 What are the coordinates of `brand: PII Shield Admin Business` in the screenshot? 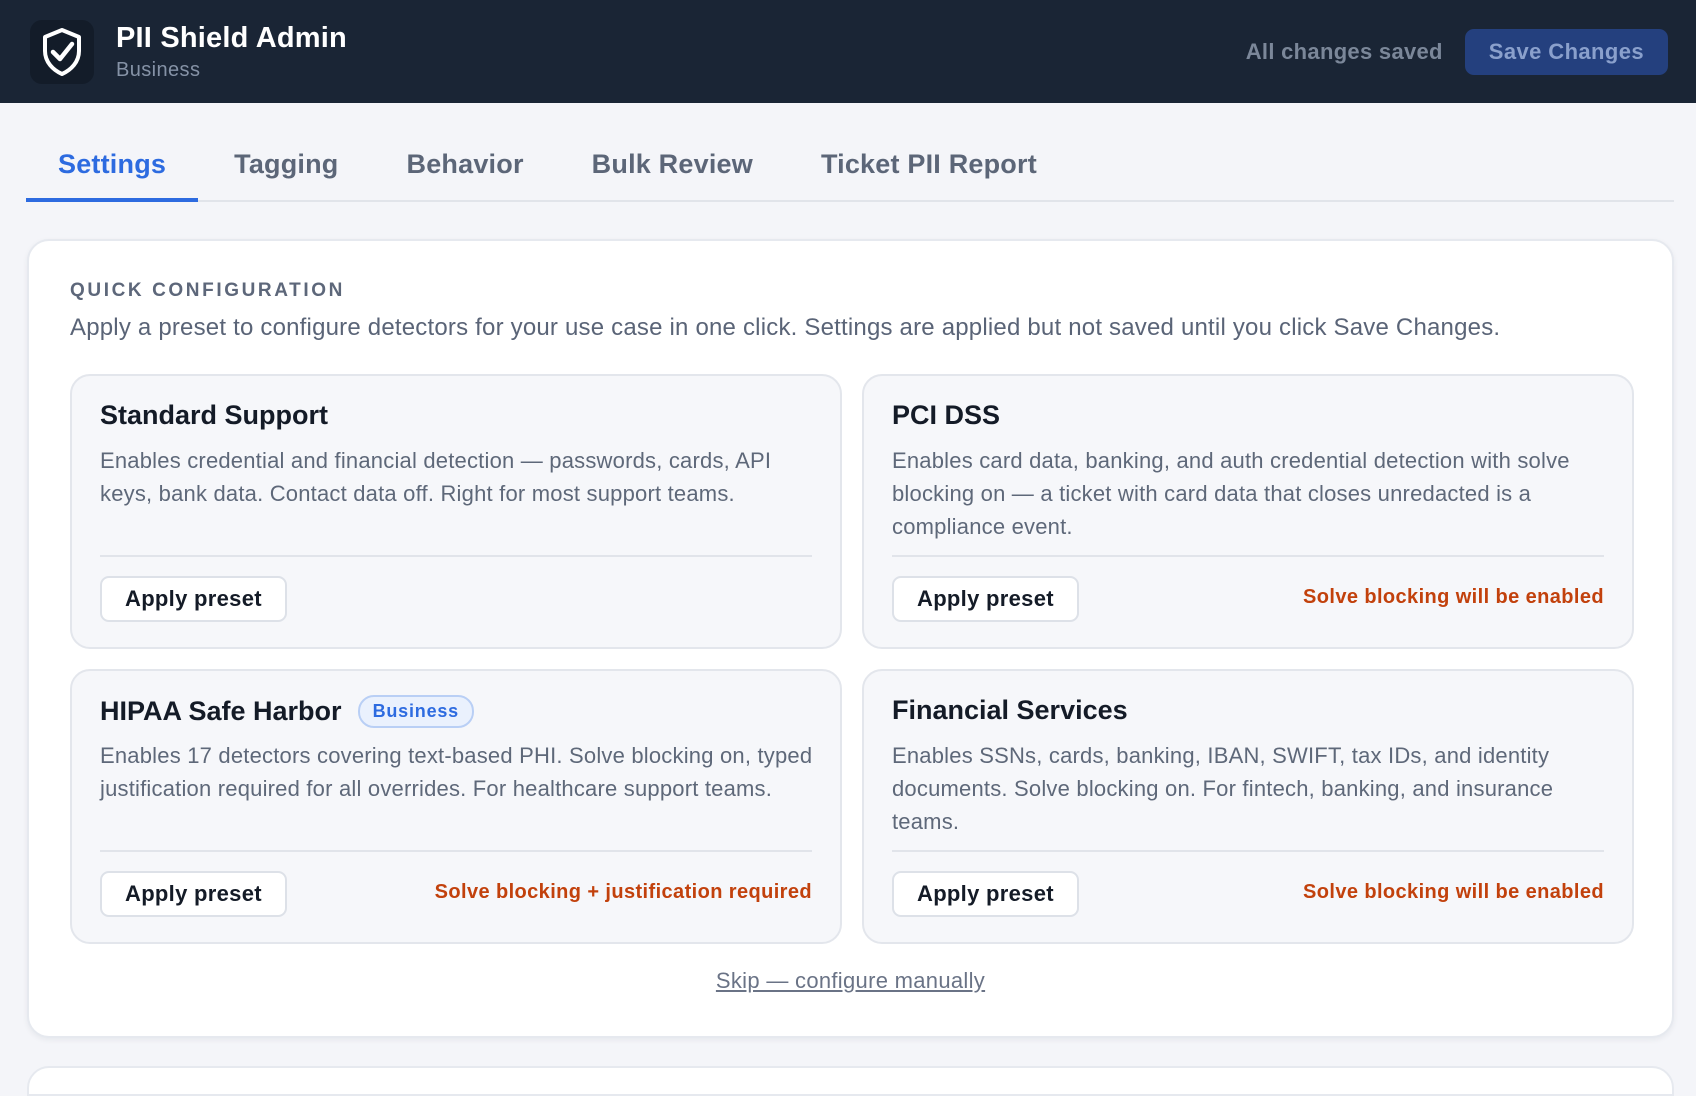 It's located at (188, 51).